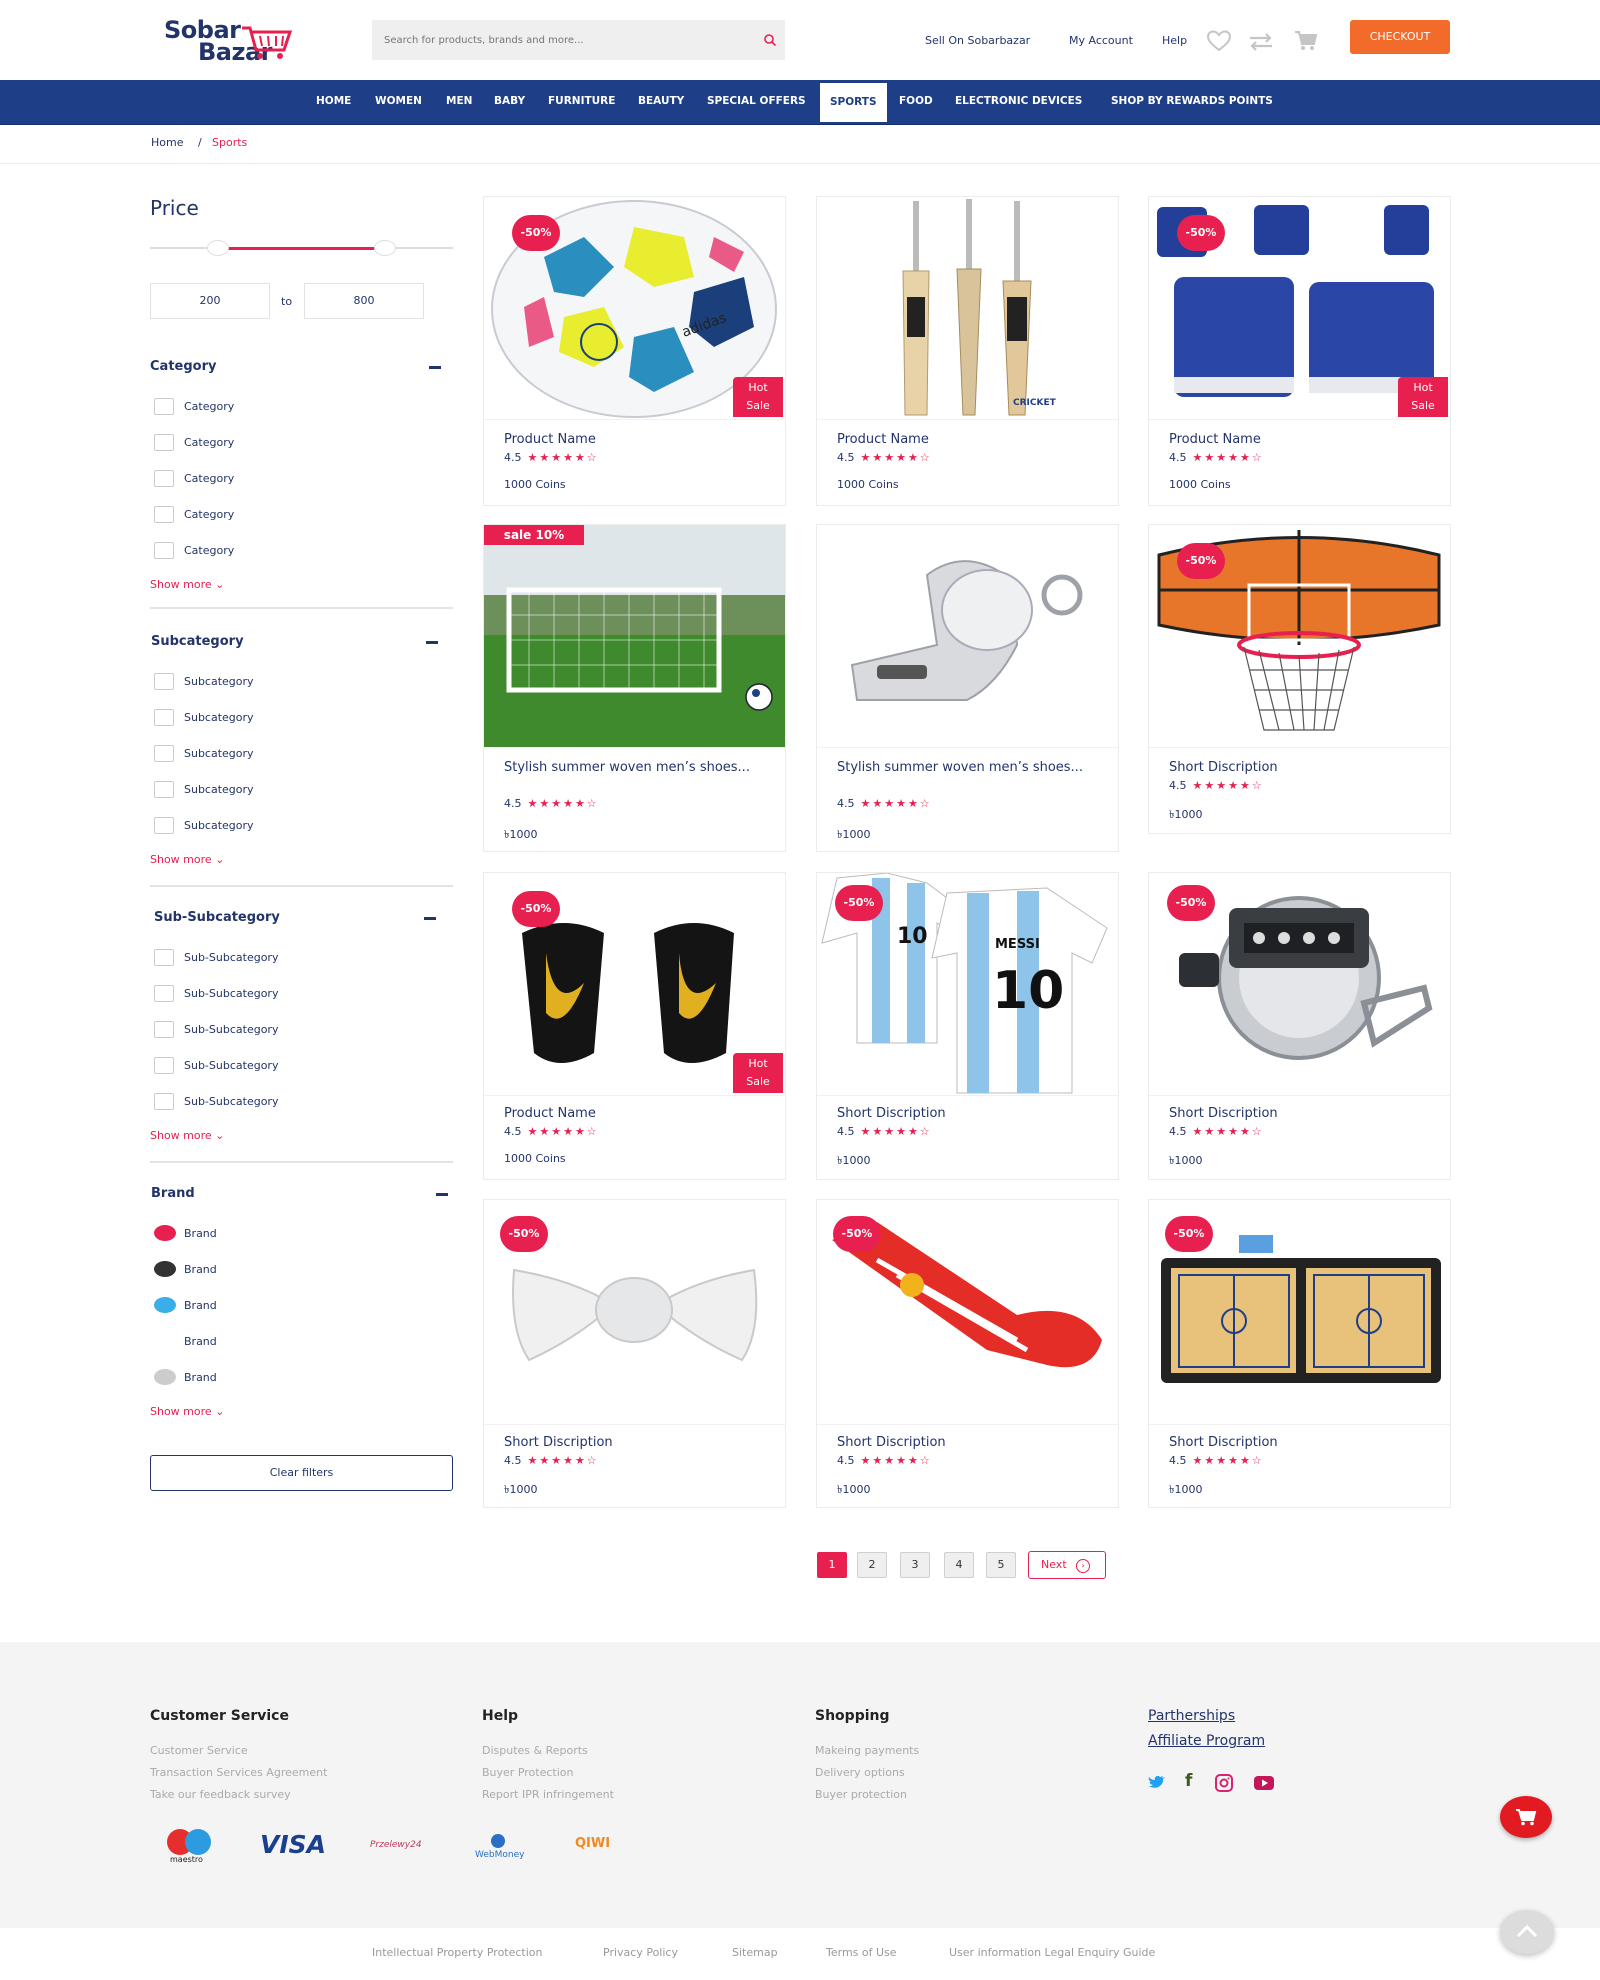 The width and height of the screenshot is (1600, 1980). Describe the element at coordinates (853, 102) in the screenshot. I see `nav-item-sports: SPORTS` at that location.